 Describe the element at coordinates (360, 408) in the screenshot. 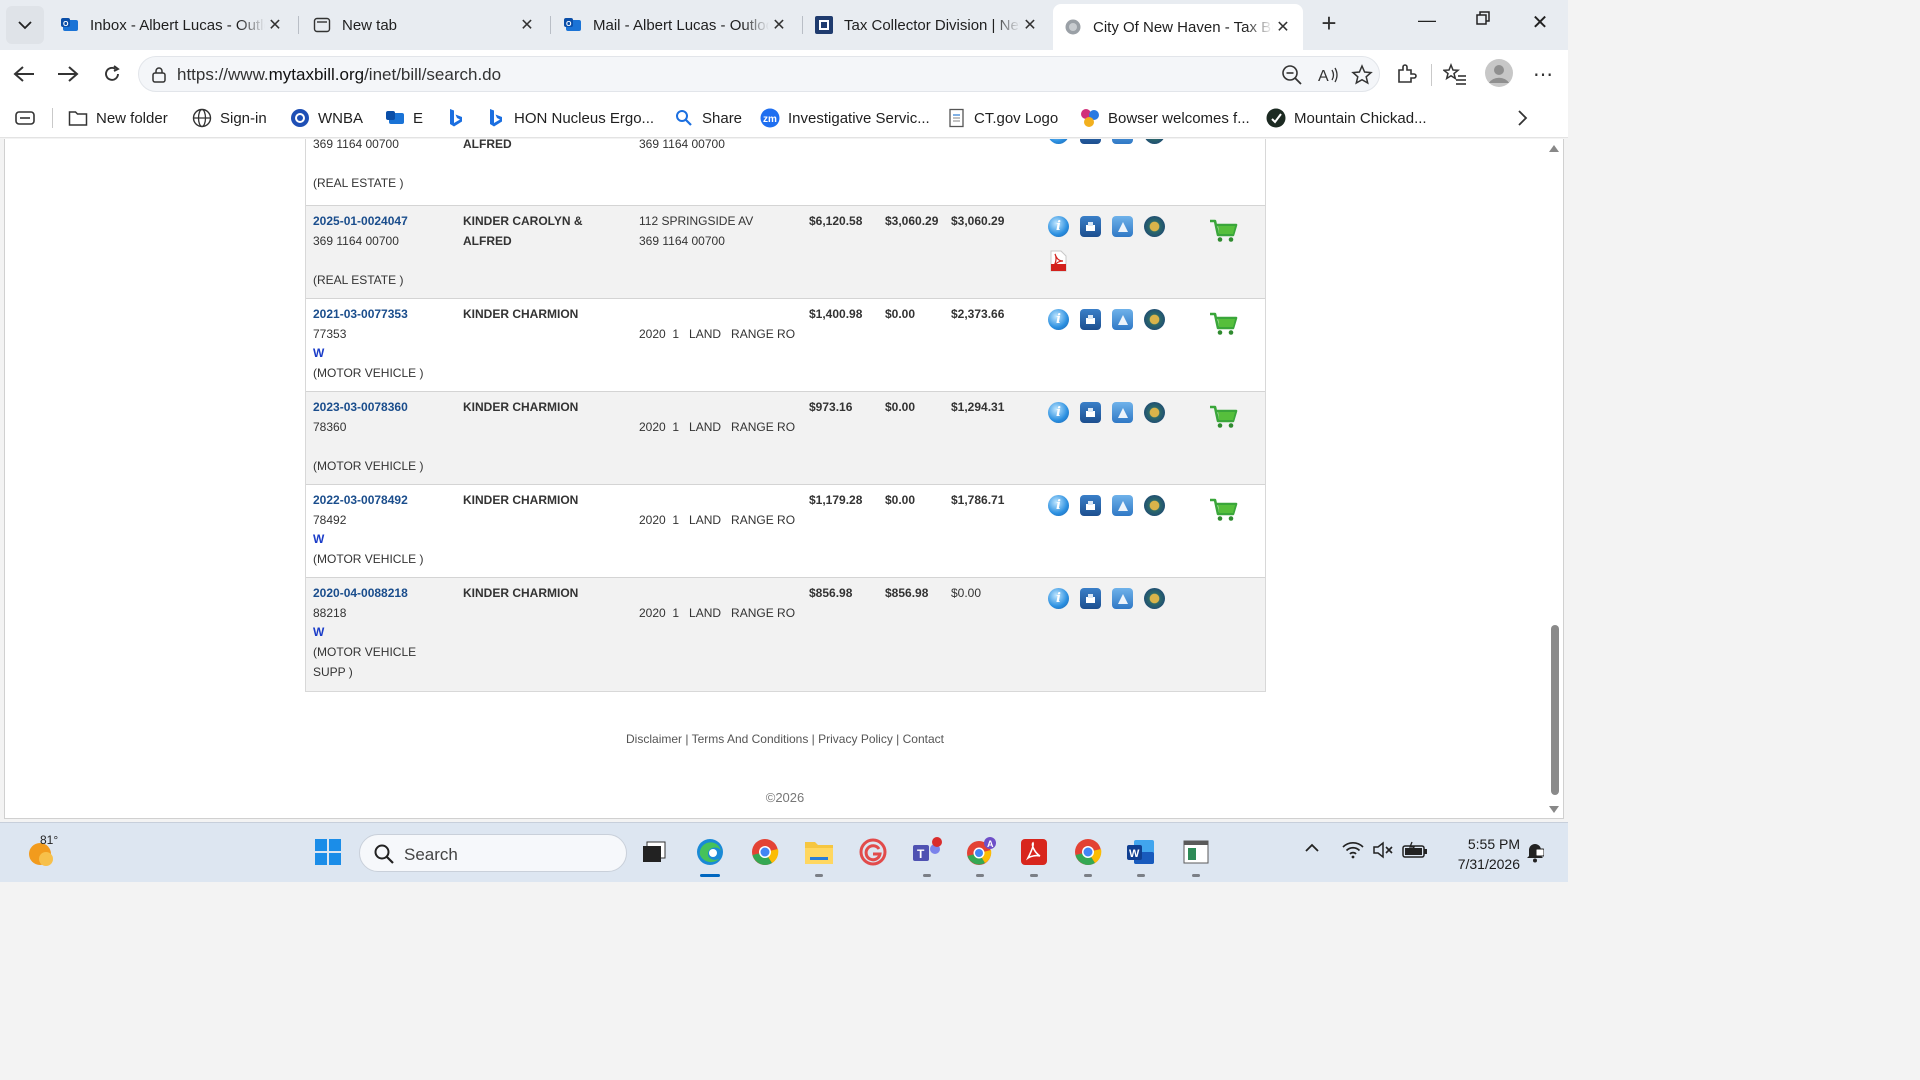

I see `bill-number-link: 2023-03-0078360` at that location.